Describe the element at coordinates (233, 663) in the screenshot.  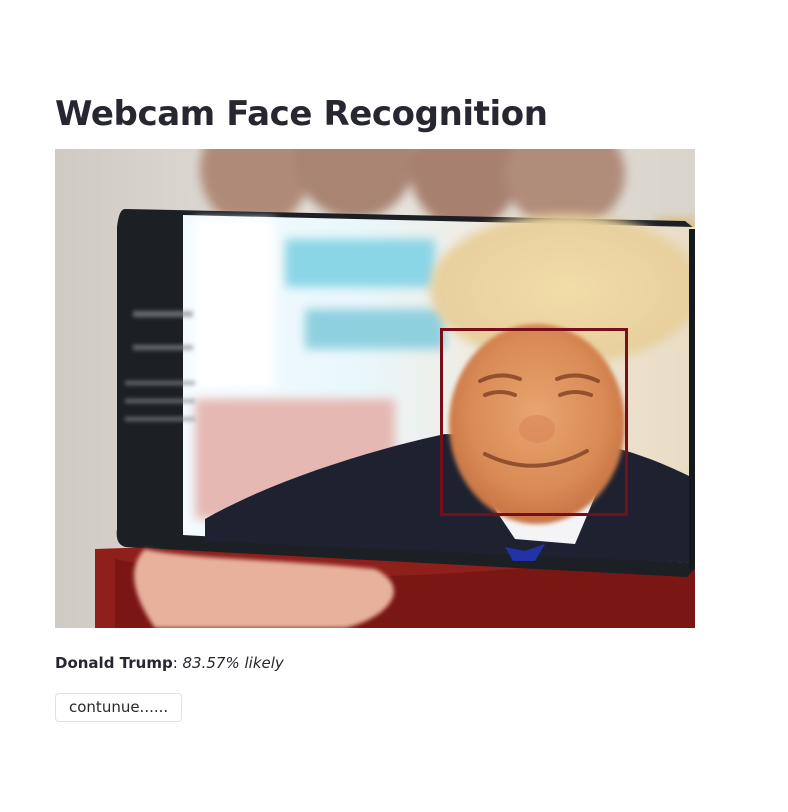
I see `recognition-probability: 83.57% likely` at that location.